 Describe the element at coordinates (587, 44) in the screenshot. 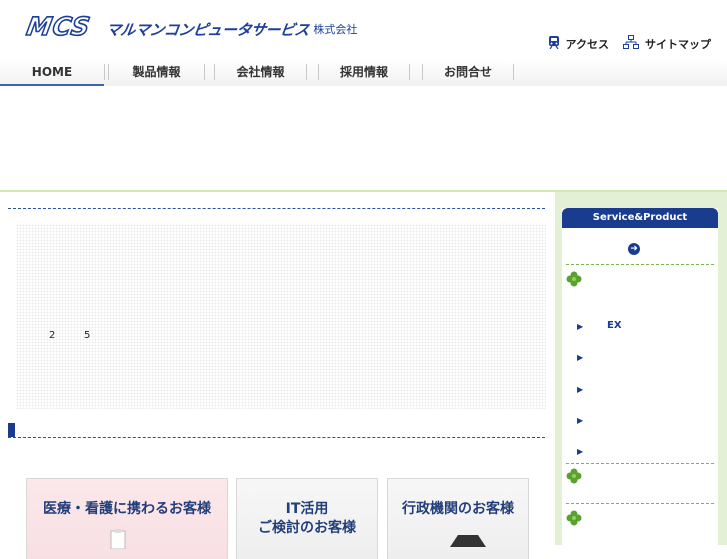

I see `access-label: アクセス` at that location.